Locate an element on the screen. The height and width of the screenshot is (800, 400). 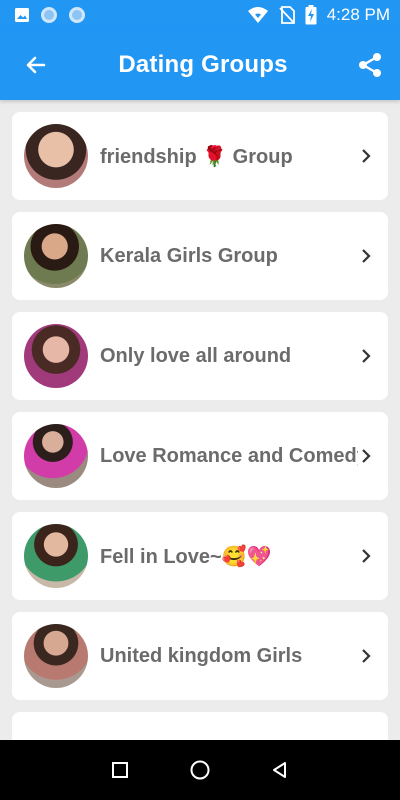
status-left is located at coordinates (50, 15).